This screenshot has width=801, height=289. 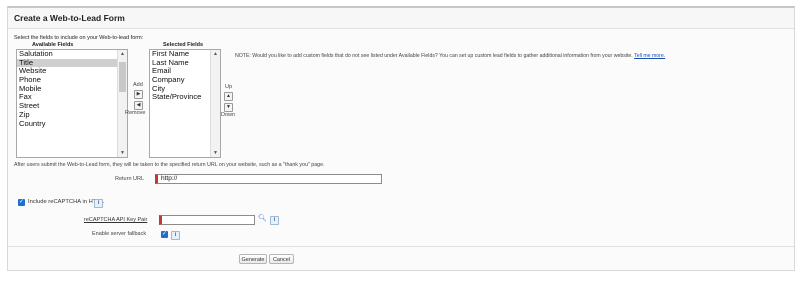 I want to click on up-label: Up, so click(x=229, y=87).